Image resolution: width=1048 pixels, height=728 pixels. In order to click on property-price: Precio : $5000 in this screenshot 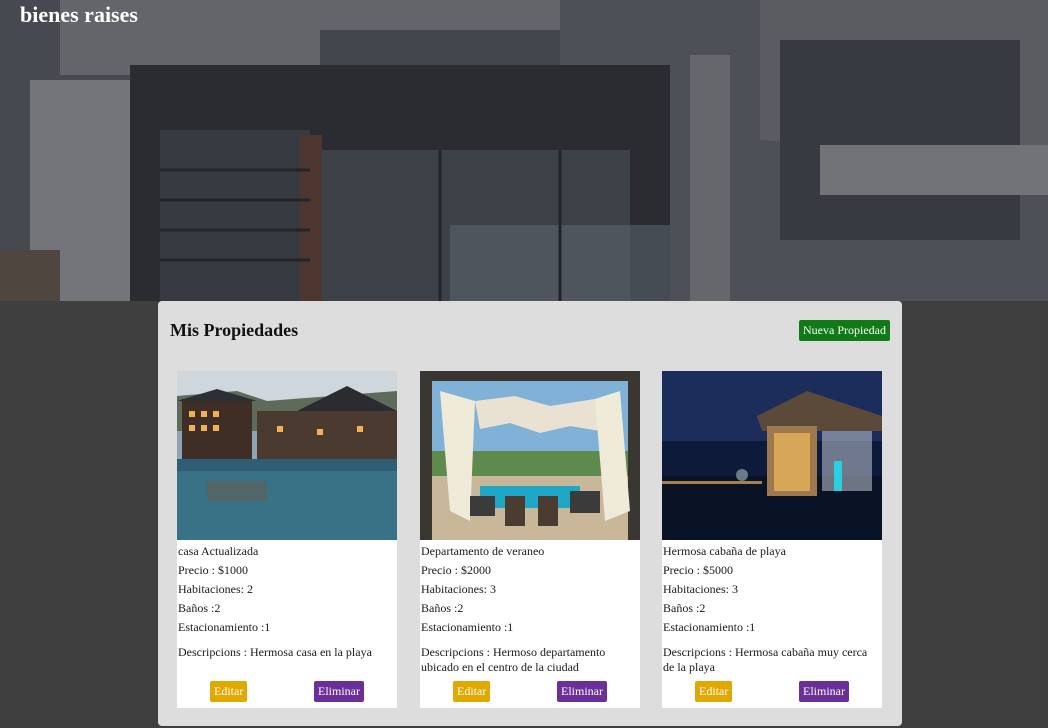, I will do `click(698, 570)`.